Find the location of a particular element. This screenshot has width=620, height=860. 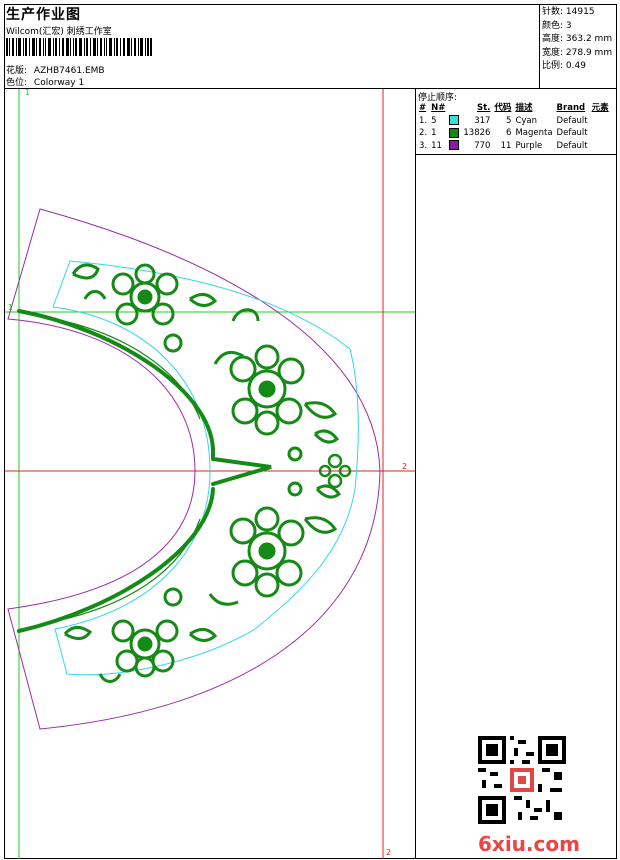

stat-row: 针数: 14915 is located at coordinates (568, 12).